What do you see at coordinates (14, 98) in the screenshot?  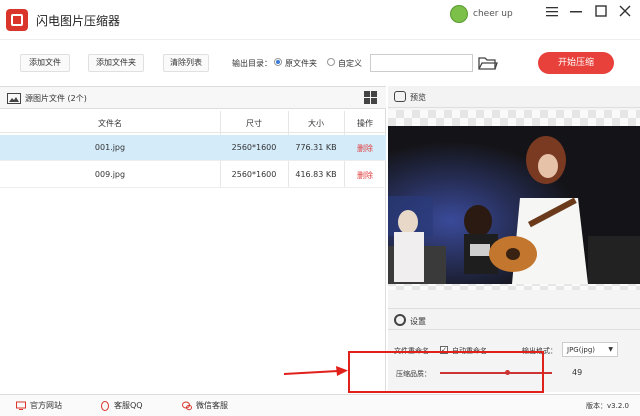 I see `image-icon` at bounding box center [14, 98].